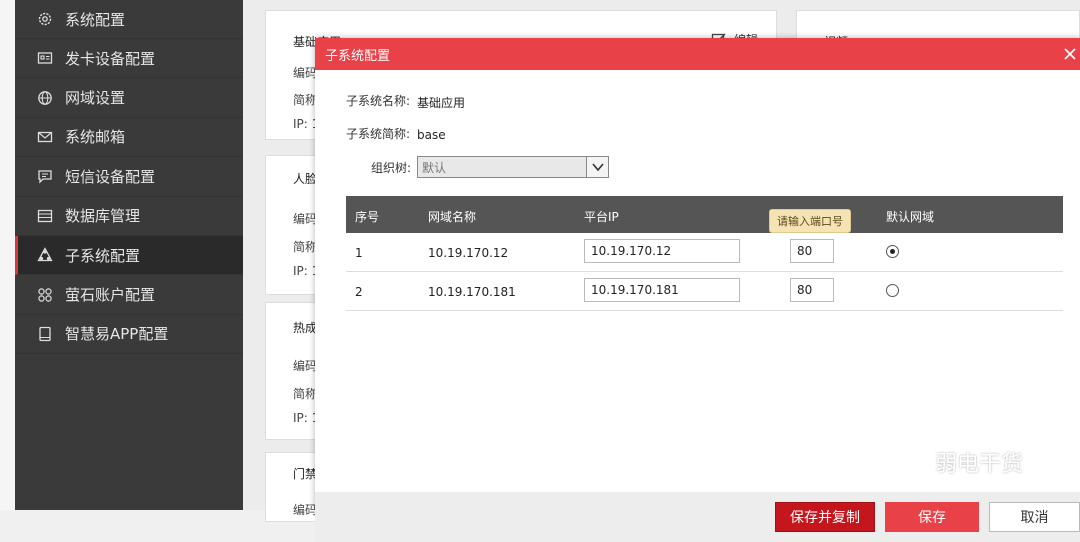  What do you see at coordinates (95, 137) in the screenshot?
I see `sidebar-item-label: 系统邮箱` at bounding box center [95, 137].